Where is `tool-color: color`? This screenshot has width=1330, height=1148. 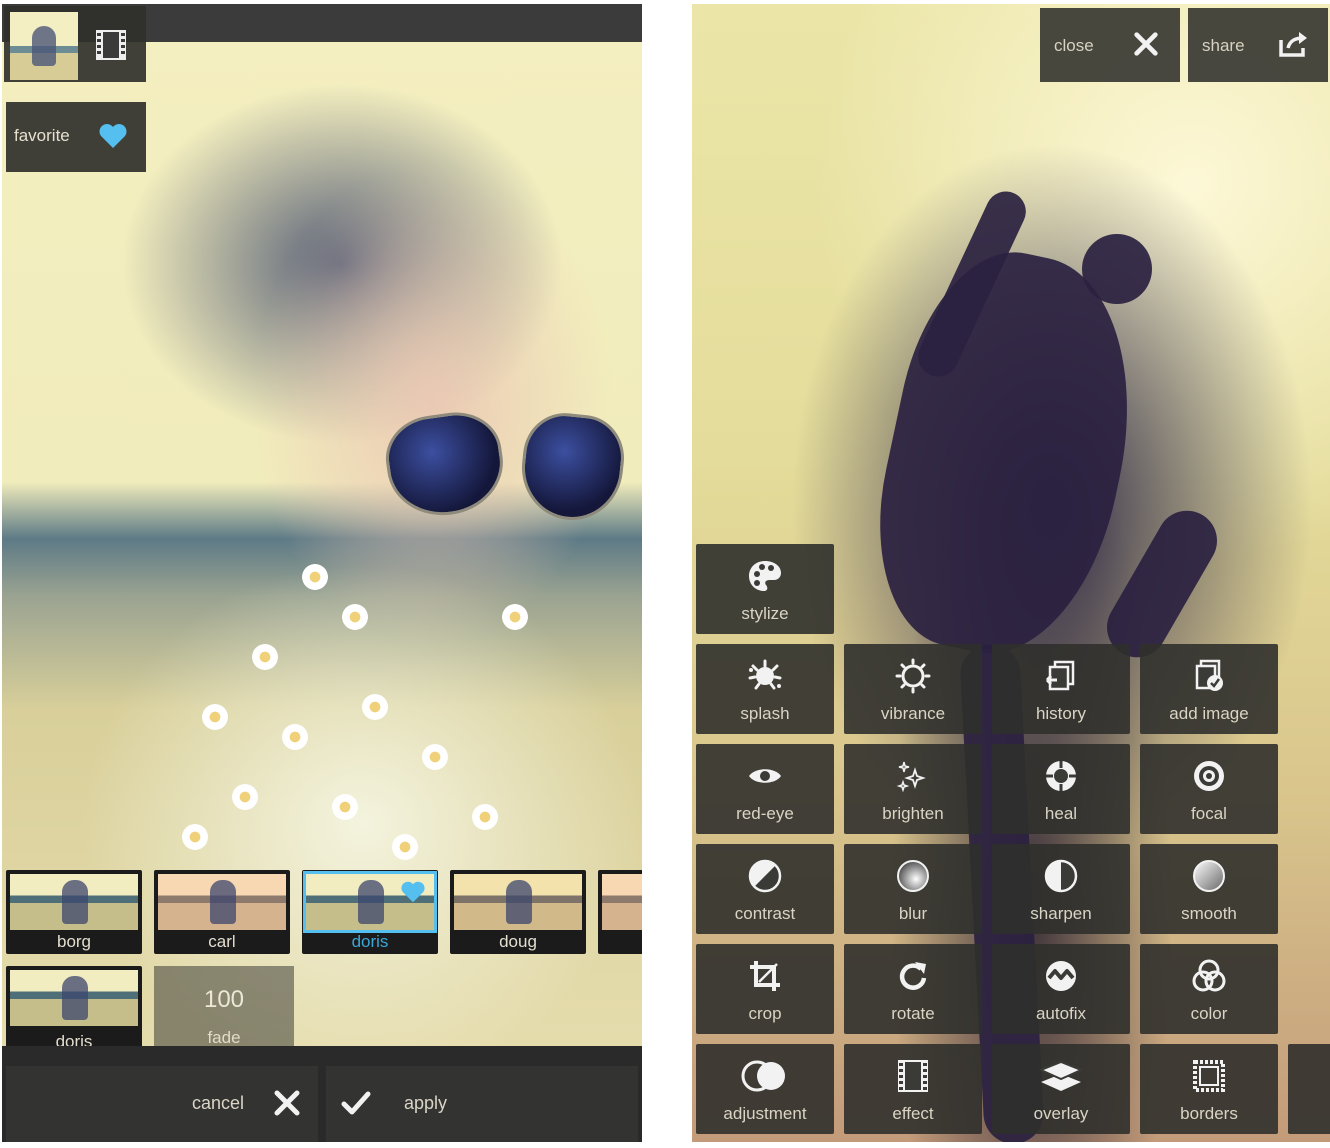
tool-color: color is located at coordinates (1209, 989).